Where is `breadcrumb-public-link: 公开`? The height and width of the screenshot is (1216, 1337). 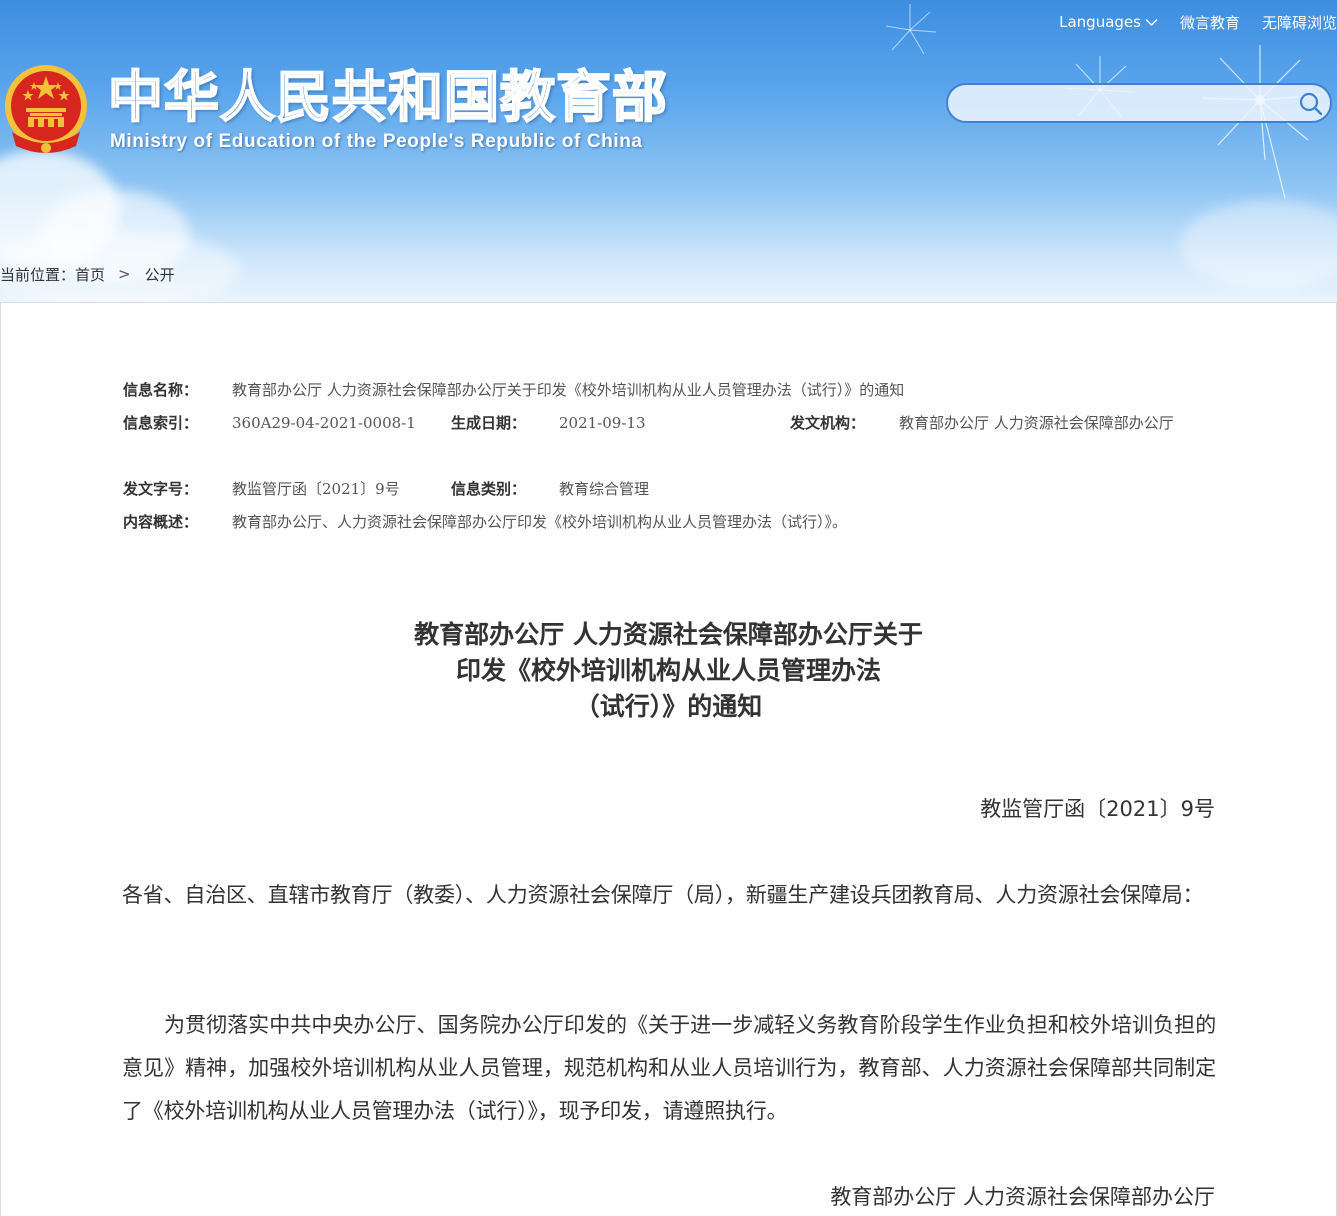
breadcrumb-public-link: 公开 is located at coordinates (160, 274).